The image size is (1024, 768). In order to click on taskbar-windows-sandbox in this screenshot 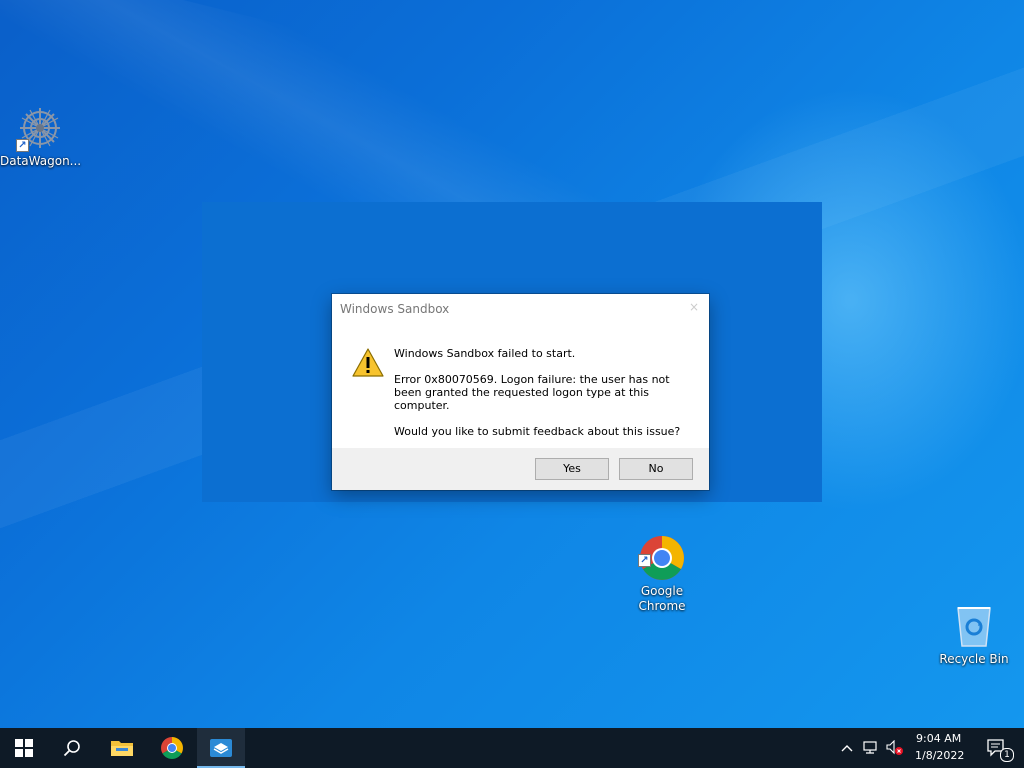, I will do `click(221, 748)`.